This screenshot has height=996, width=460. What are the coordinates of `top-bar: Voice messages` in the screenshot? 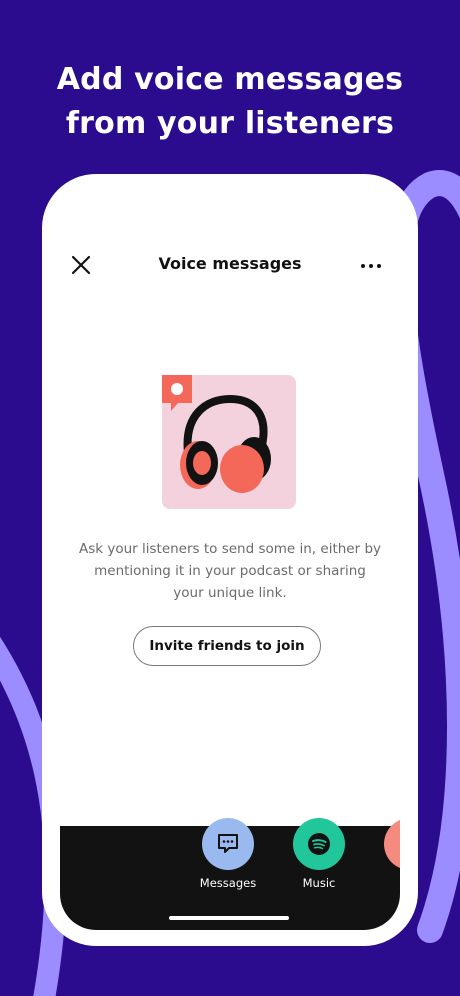 It's located at (230, 272).